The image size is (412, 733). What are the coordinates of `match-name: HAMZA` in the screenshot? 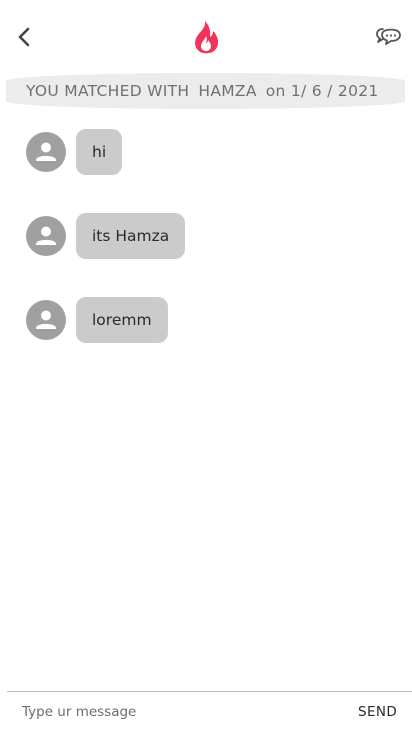 It's located at (227, 91).